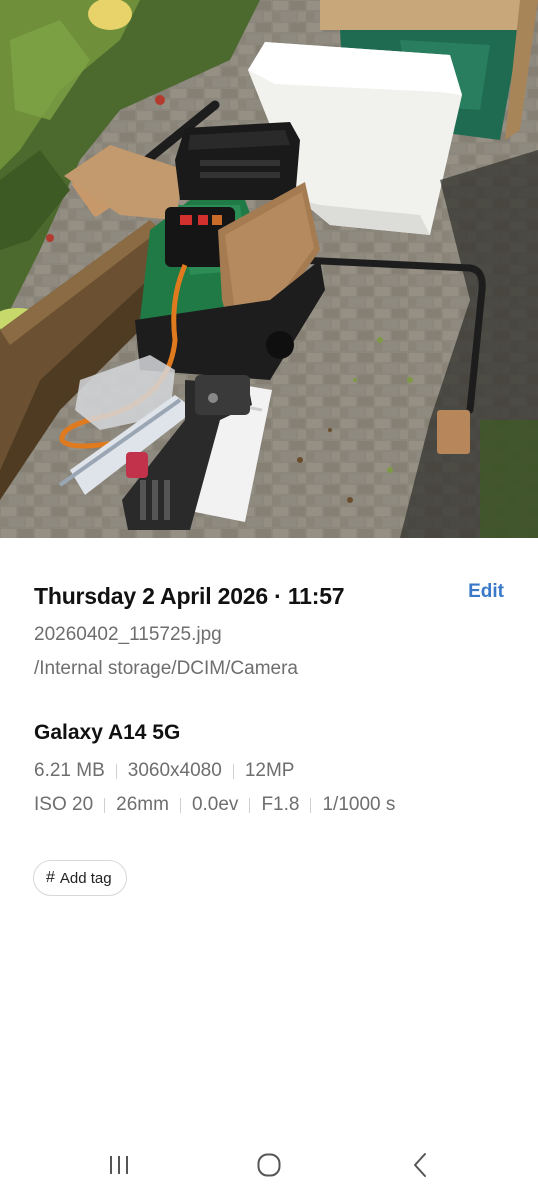  I want to click on device-model: Galaxy A14 5G, so click(107, 732).